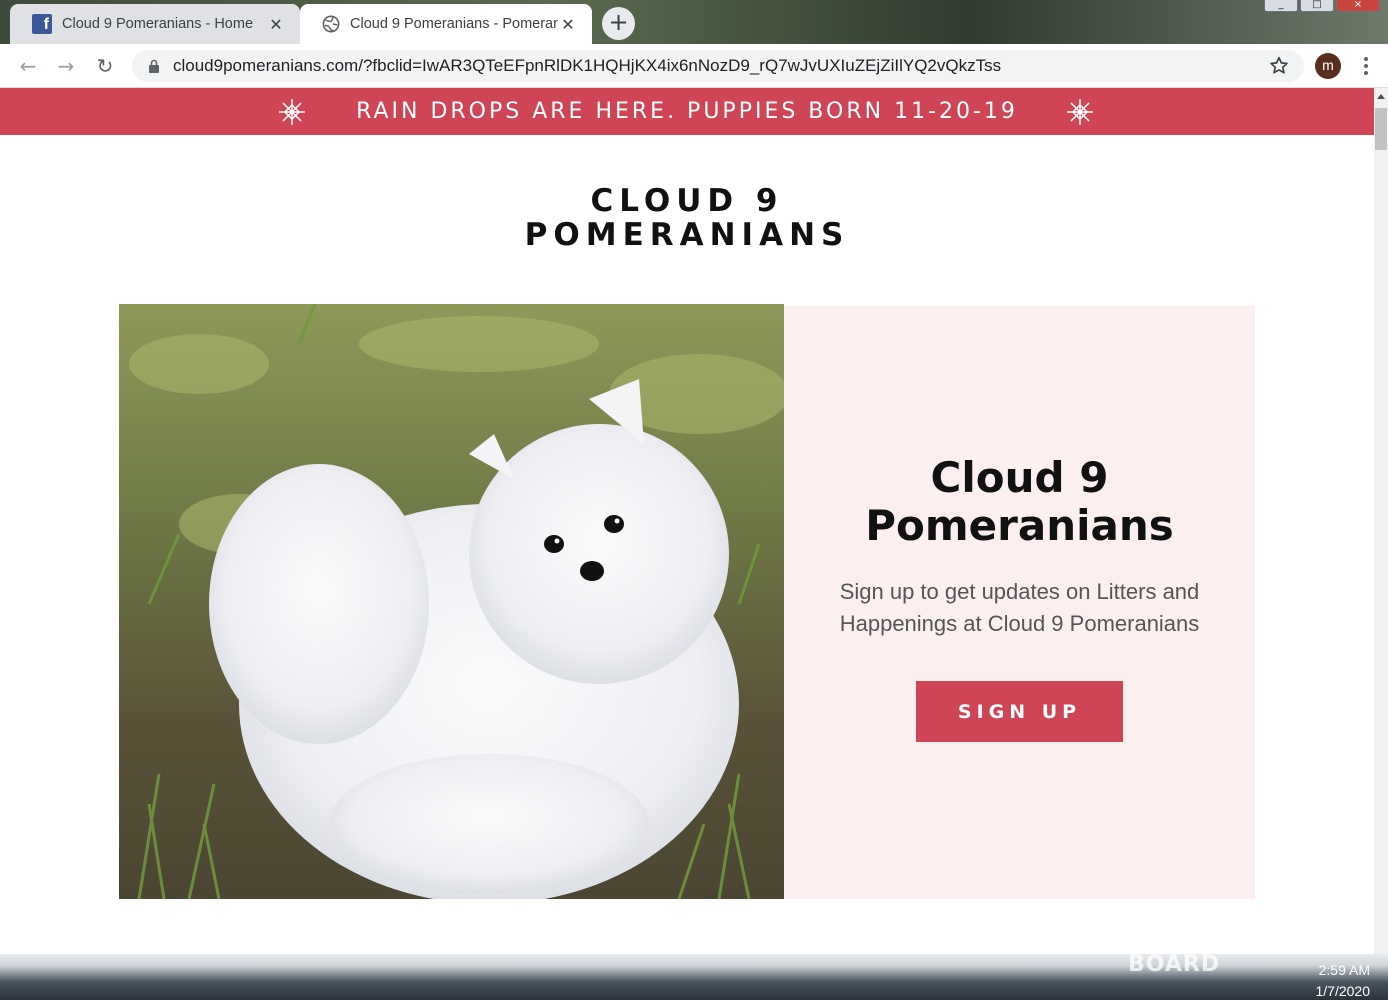 The width and height of the screenshot is (1388, 1000). Describe the element at coordinates (1281, 6) in the screenshot. I see `minimize-button: _` at that location.